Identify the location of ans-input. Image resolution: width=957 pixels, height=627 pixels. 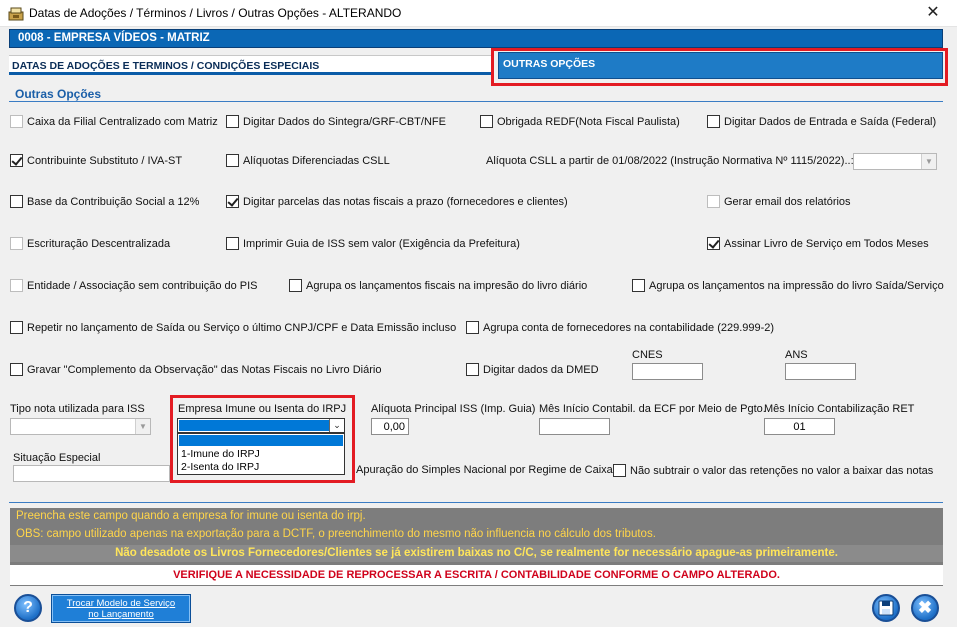
(820, 371).